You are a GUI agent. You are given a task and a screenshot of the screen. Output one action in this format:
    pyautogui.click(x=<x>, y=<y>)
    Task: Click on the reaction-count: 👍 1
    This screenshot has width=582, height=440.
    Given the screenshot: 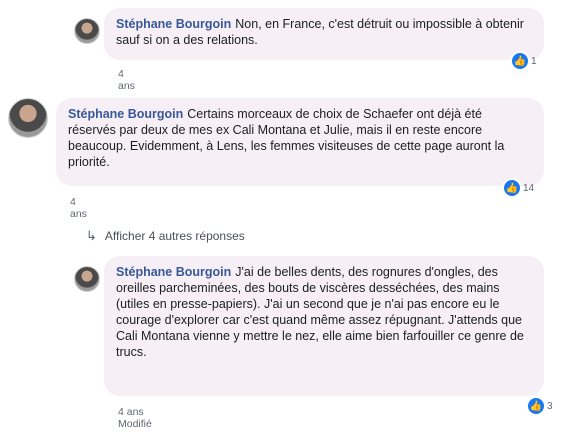 What is the action you would take?
    pyautogui.click(x=524, y=61)
    